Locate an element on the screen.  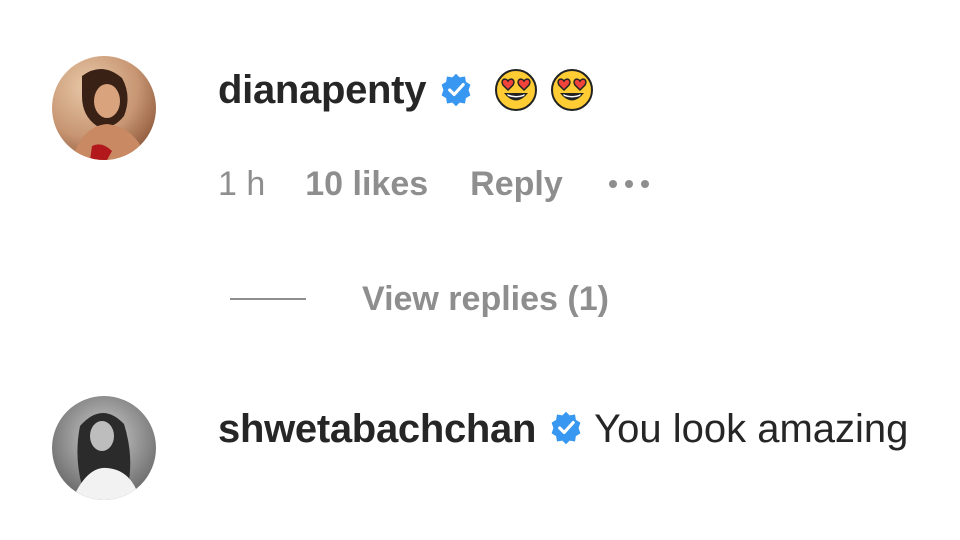
more-options-ellipsis-icon is located at coordinates (628, 184).